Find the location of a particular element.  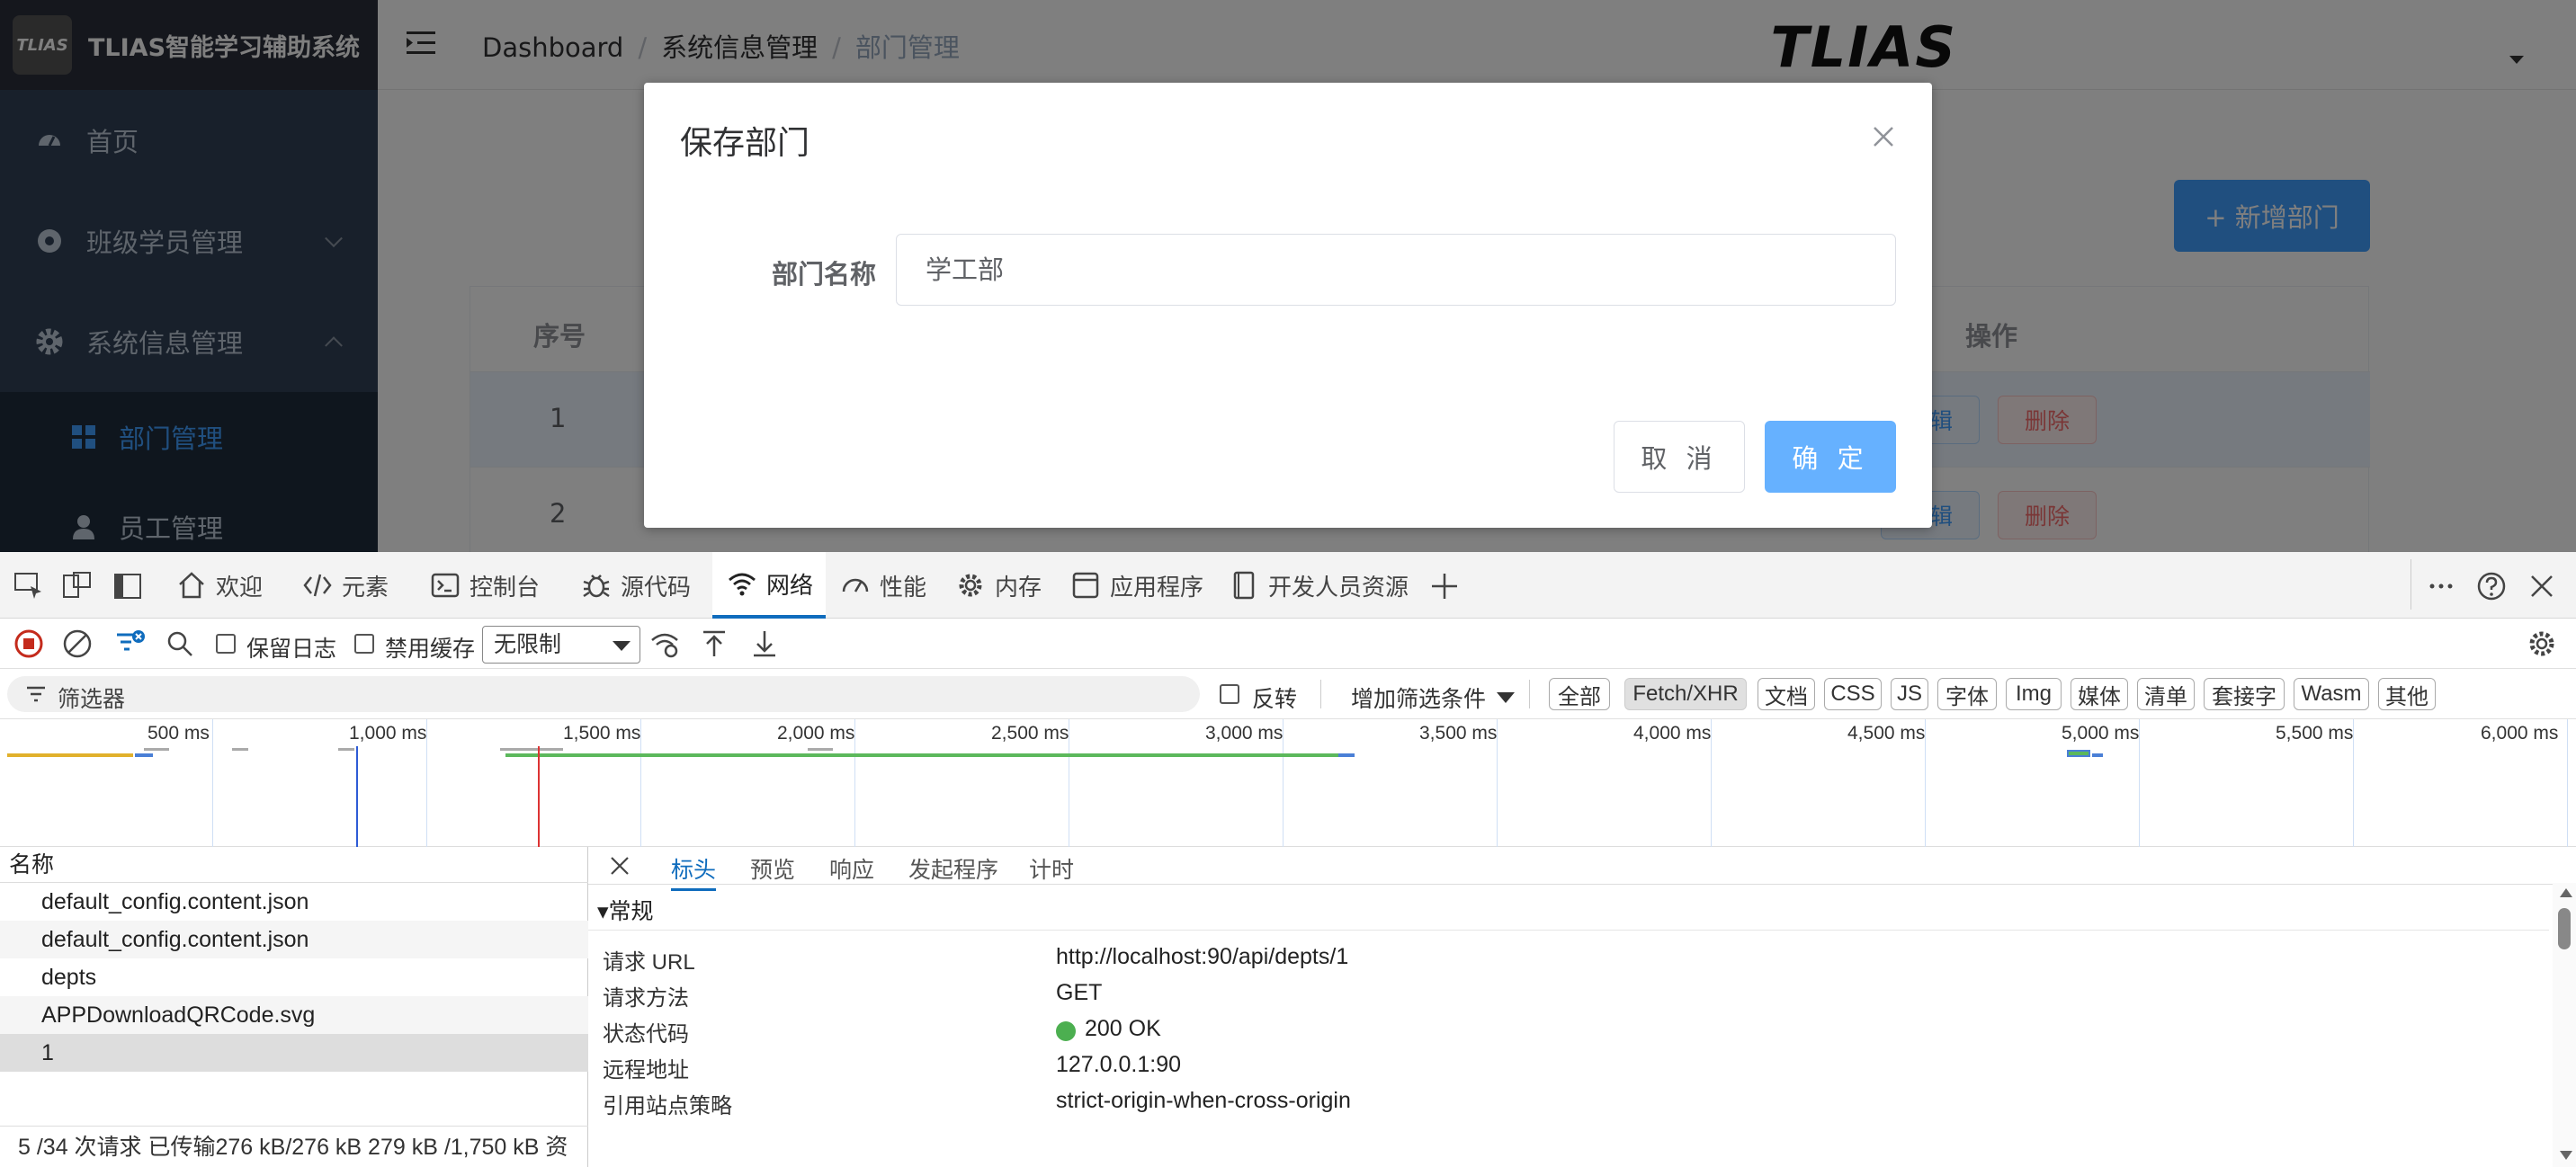

scroll-down-icon is located at coordinates (2566, 1155).